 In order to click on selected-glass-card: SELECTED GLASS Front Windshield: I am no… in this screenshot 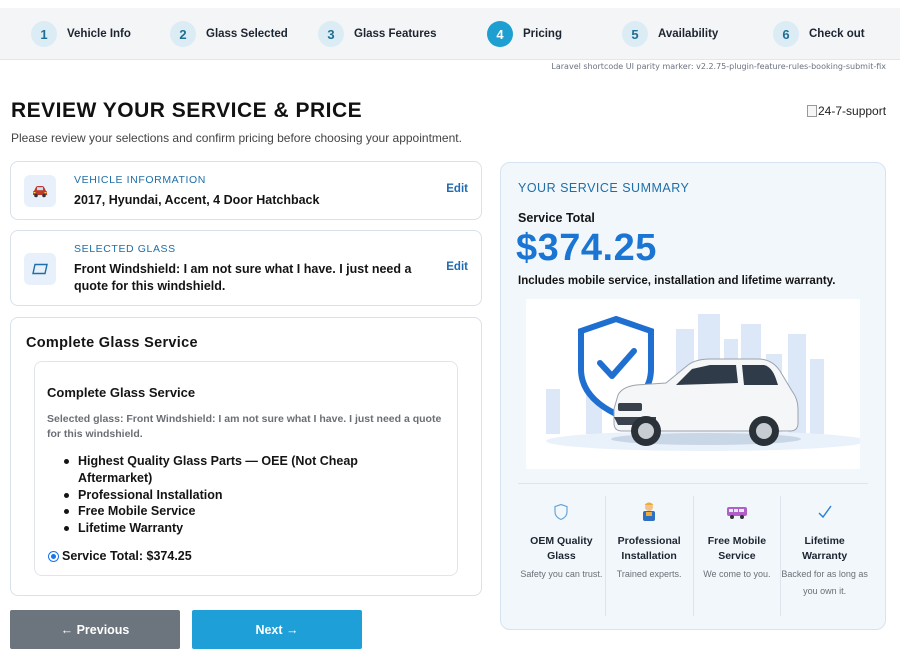, I will do `click(246, 268)`.